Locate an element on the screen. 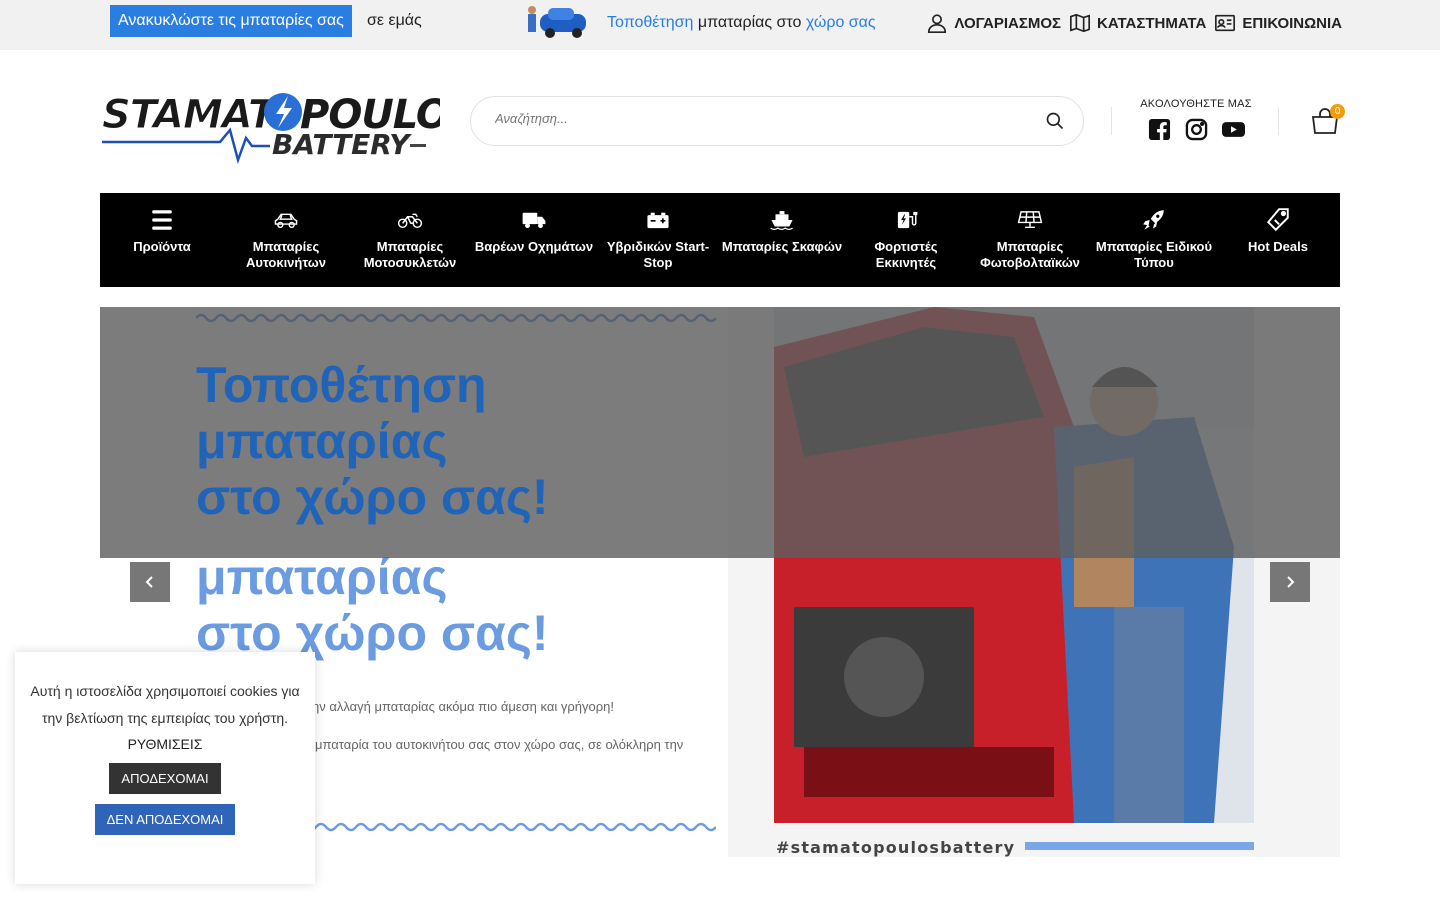 The image size is (1440, 900). nav-item-start-stop: Υβριδικών Start-Stop is located at coordinates (658, 240).